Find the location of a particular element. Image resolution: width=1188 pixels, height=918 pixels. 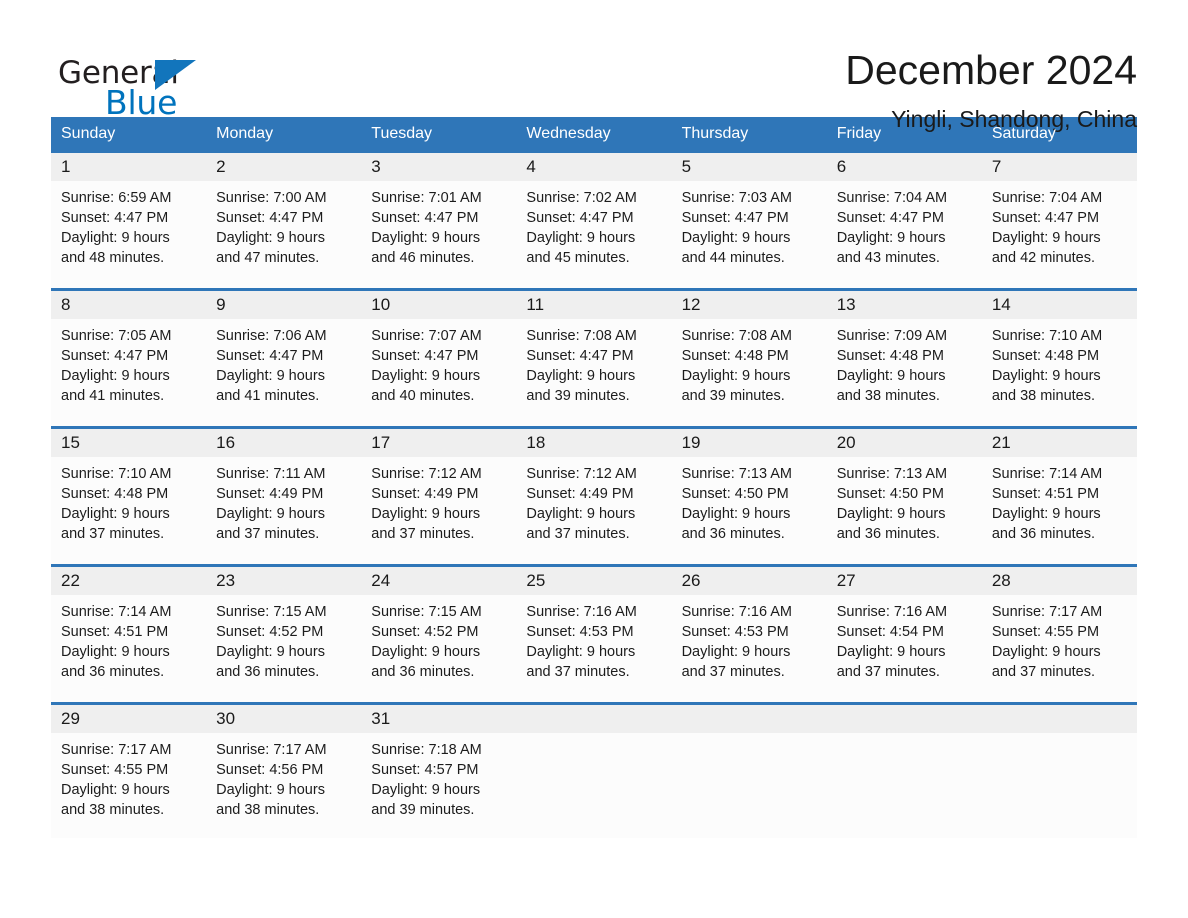

weekday-header-tuesday: Tuesday is located at coordinates (402, 133).